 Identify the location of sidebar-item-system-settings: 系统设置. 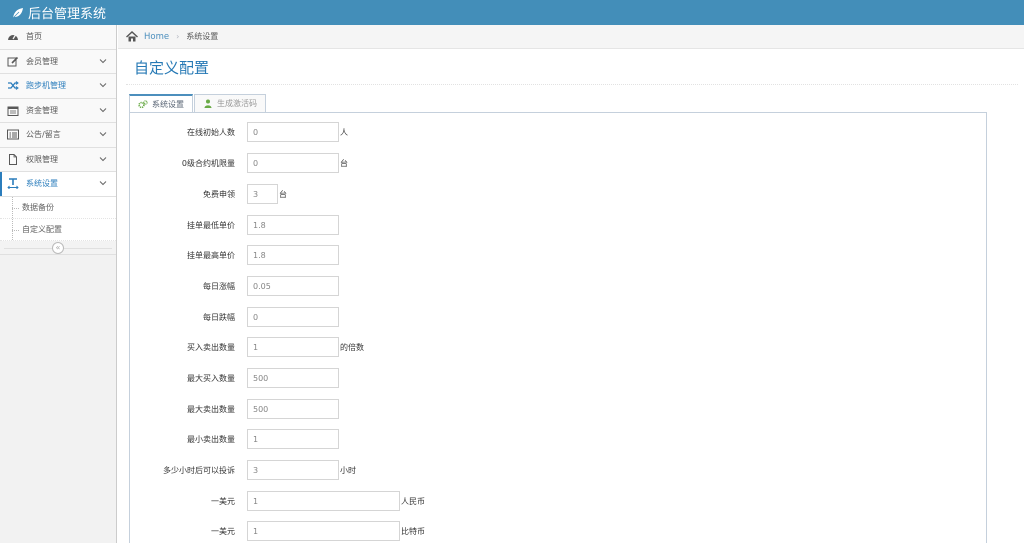
(58, 184).